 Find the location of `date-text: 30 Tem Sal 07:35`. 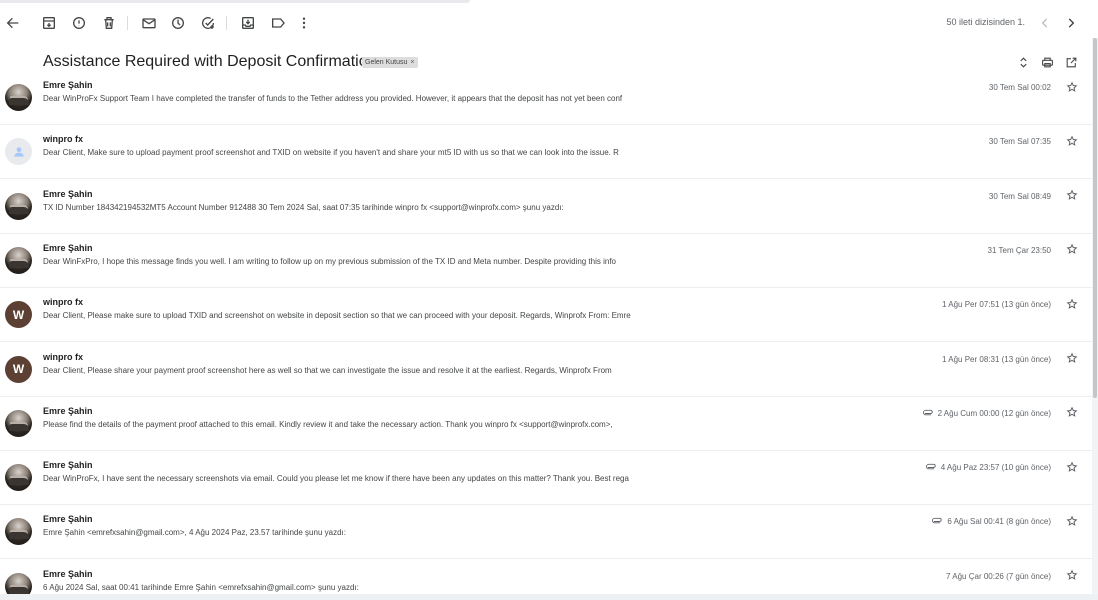

date-text: 30 Tem Sal 07:35 is located at coordinates (1019, 142).